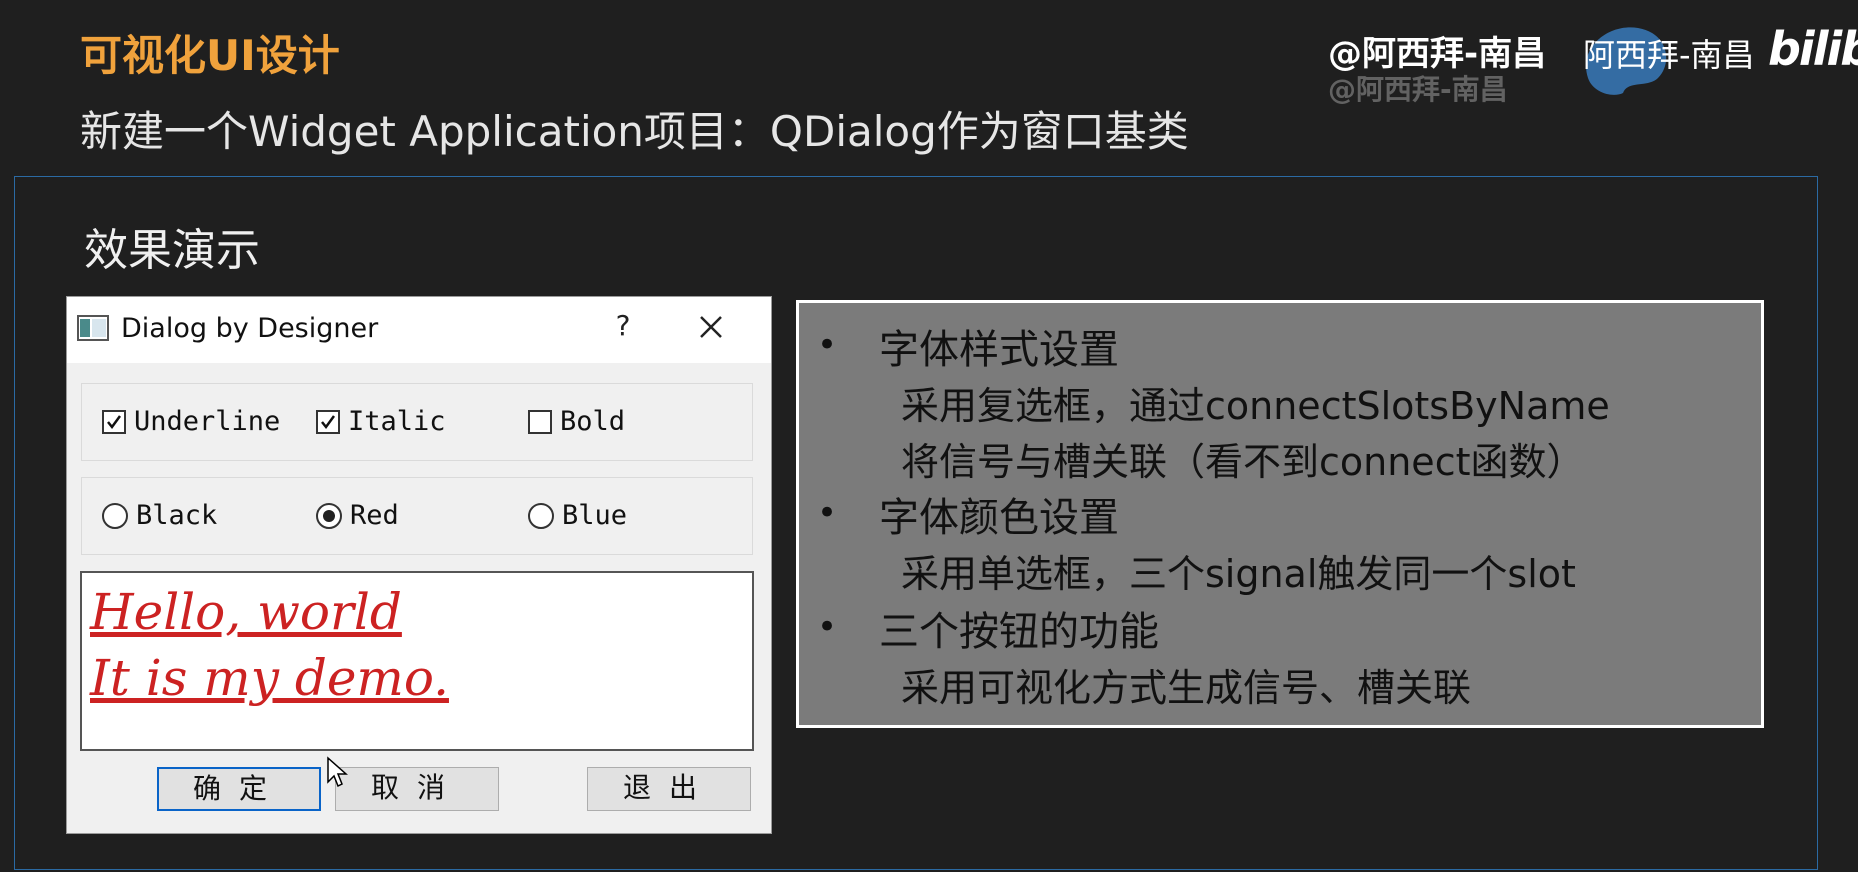 This screenshot has width=1858, height=872. Describe the element at coordinates (177, 515) in the screenshot. I see `black-label: Black` at that location.